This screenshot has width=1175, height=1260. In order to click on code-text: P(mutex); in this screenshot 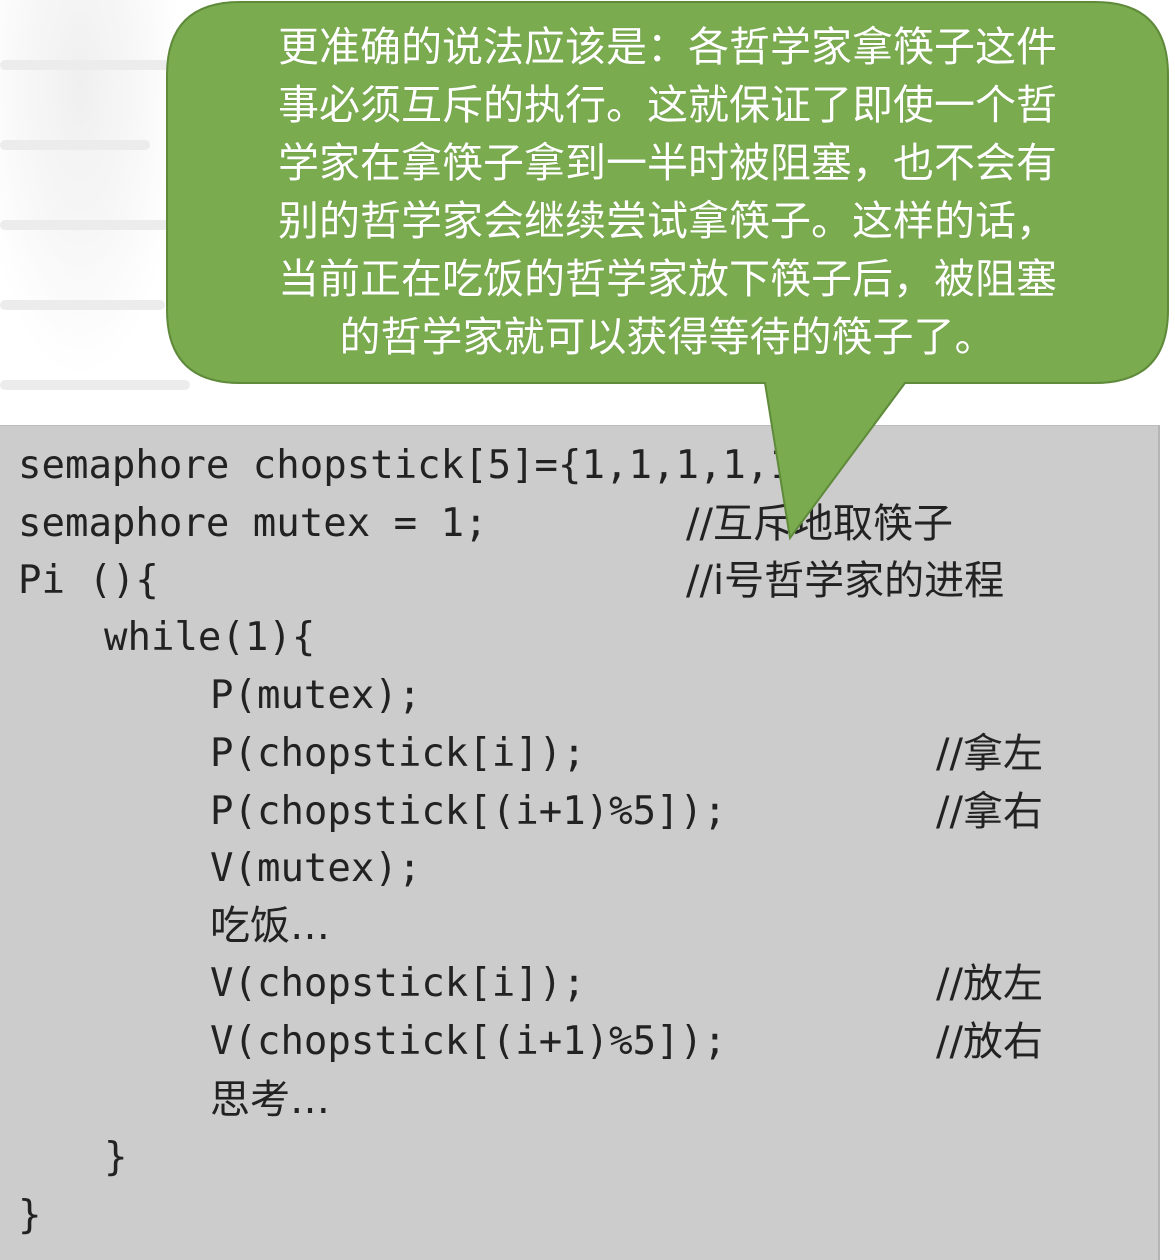, I will do `click(316, 695)`.